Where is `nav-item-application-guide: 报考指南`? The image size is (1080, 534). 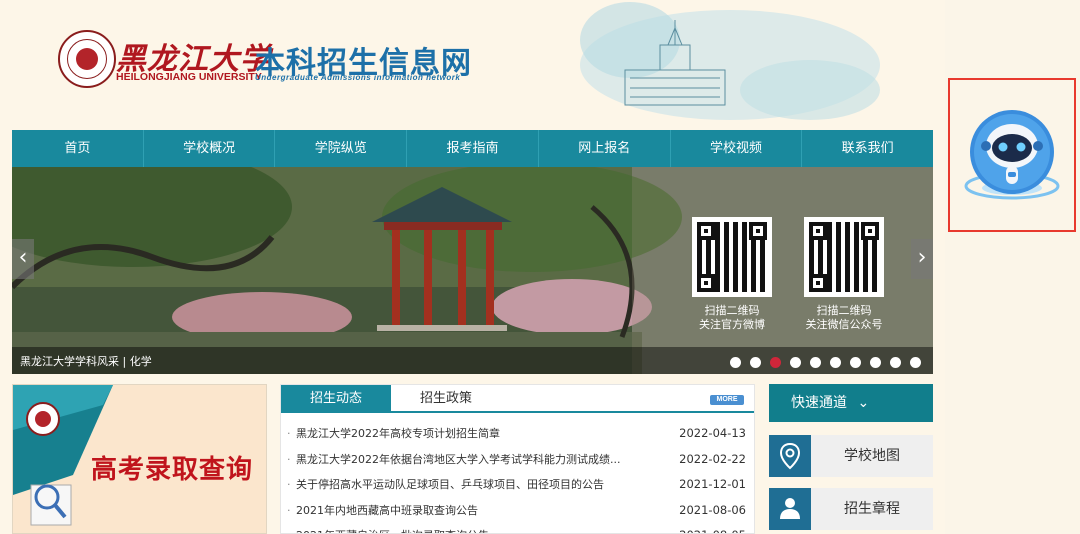
nav-item-application-guide: 报考指南 is located at coordinates (473, 148).